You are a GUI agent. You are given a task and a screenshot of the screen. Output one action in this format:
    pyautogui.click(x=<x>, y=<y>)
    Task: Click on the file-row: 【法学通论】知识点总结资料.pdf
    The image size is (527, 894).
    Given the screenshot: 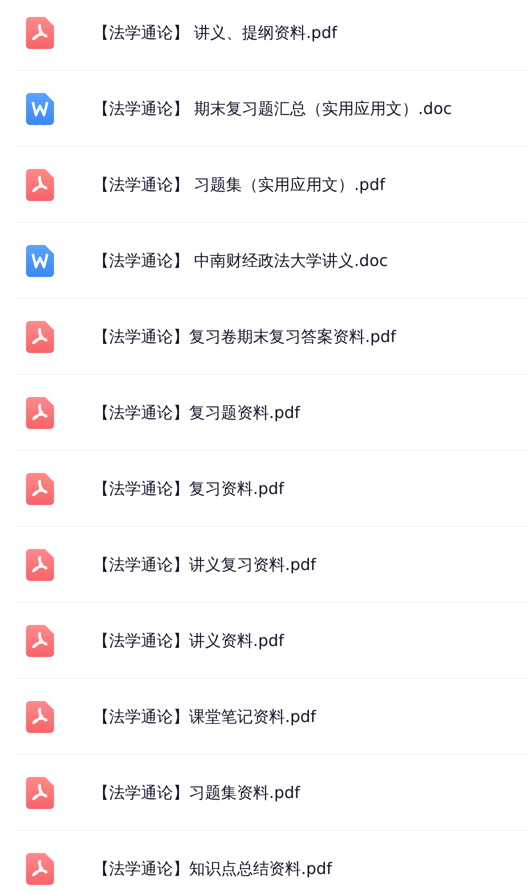 What is the action you would take?
    pyautogui.click(x=271, y=862)
    